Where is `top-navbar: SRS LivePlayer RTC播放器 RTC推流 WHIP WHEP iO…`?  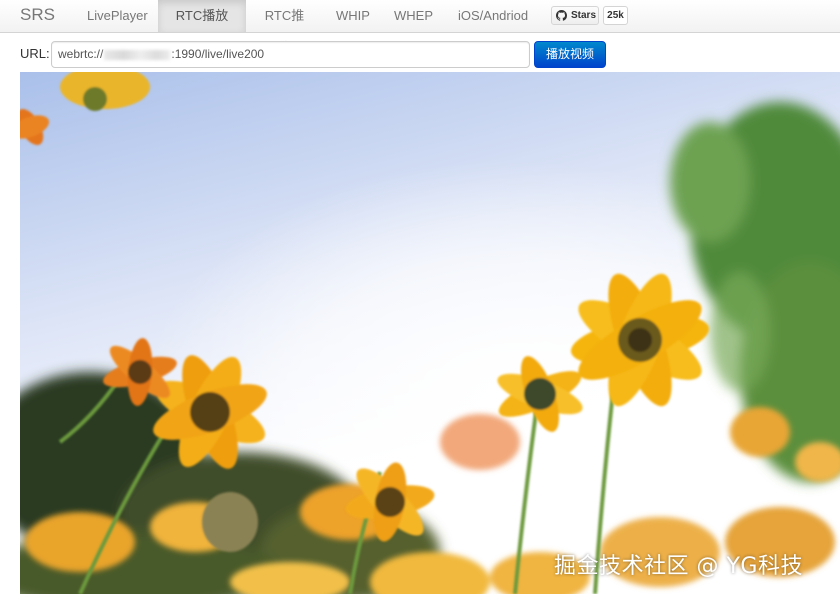
top-navbar: SRS LivePlayer RTC播放器 RTC推流 WHIP WHEP iO… is located at coordinates (420, 27).